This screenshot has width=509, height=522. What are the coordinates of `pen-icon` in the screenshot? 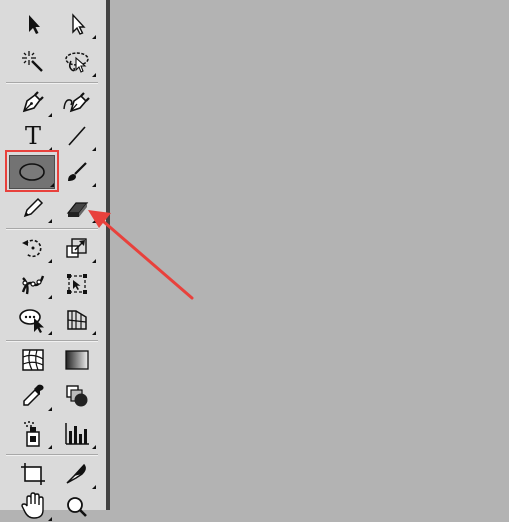 It's located at (33, 102).